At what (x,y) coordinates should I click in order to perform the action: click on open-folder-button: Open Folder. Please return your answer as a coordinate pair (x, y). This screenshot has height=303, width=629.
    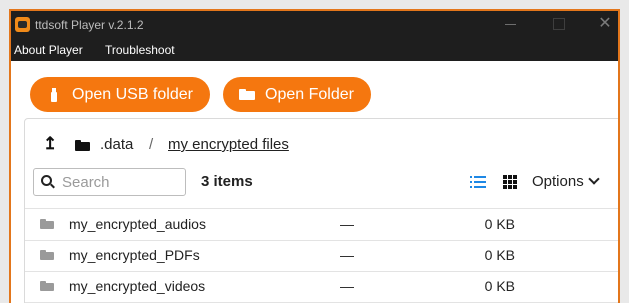
    Looking at the image, I should click on (297, 94).